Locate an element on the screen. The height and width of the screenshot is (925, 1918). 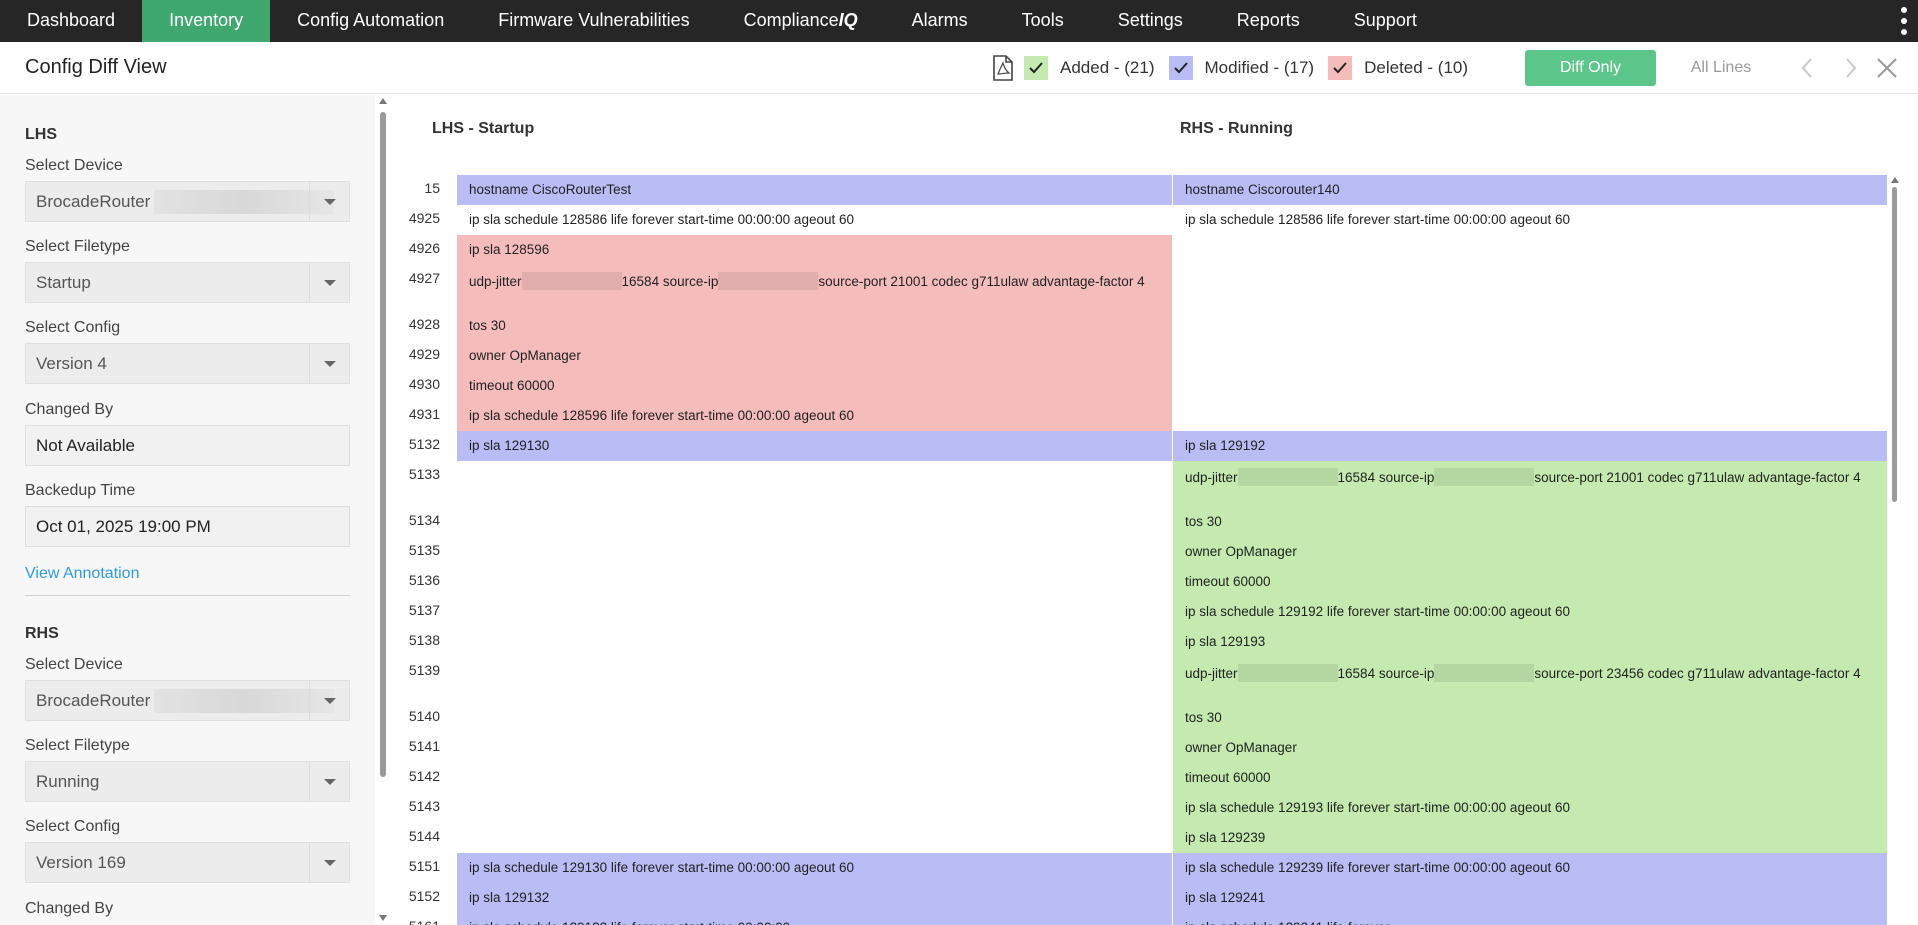
line-number: 5144 is located at coordinates (424, 836).